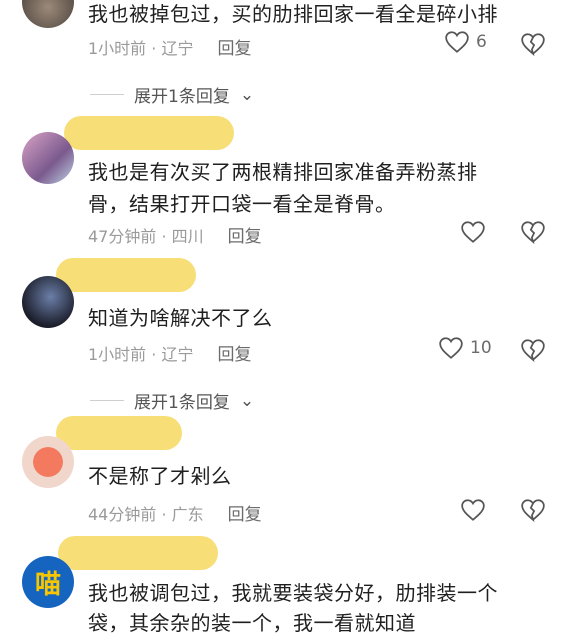 The height and width of the screenshot is (640, 568). I want to click on avatar-text: 喵, so click(47, 584).